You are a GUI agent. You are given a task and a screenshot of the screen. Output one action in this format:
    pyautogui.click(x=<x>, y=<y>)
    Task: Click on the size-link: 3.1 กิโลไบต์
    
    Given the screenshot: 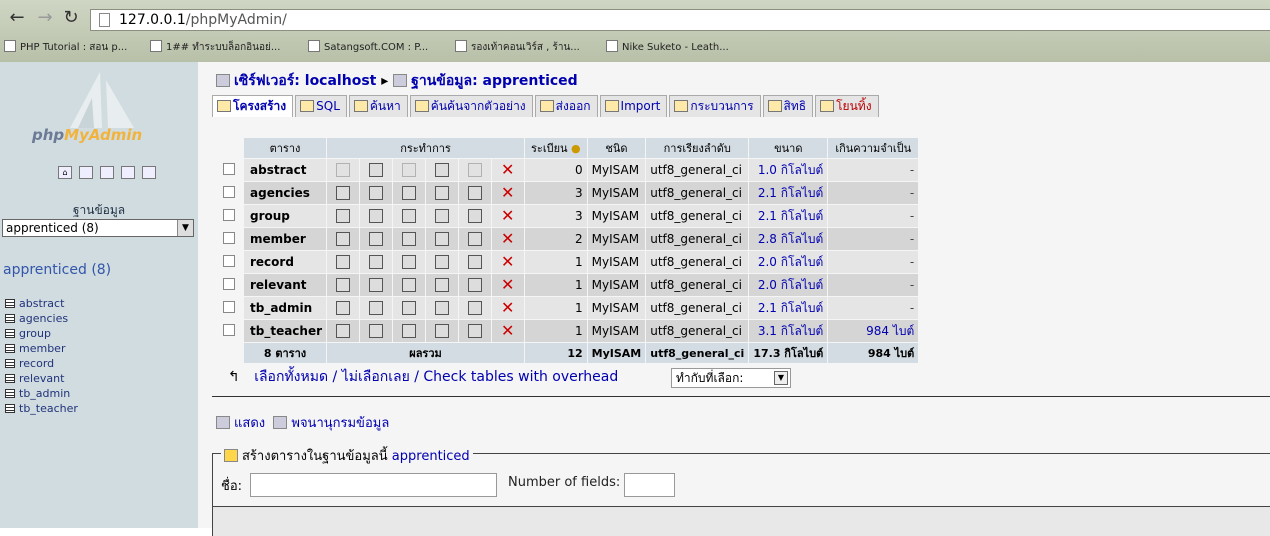 What is the action you would take?
    pyautogui.click(x=788, y=331)
    